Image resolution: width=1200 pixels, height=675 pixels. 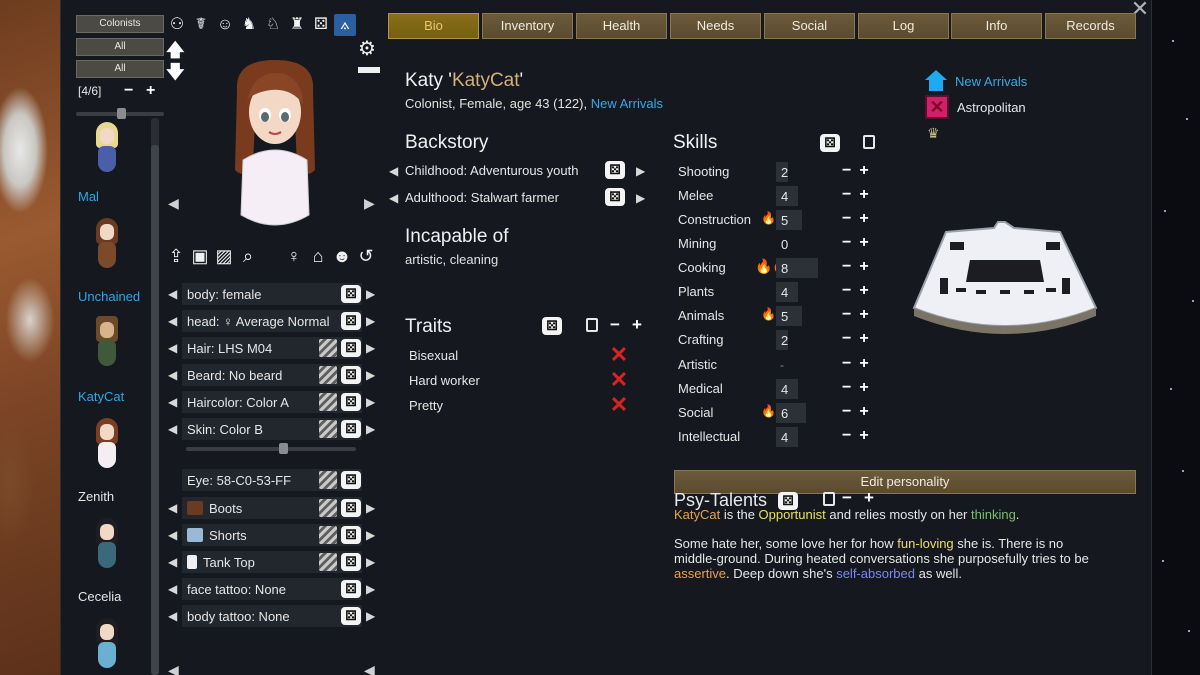 What do you see at coordinates (996, 26) in the screenshot?
I see `tab-info: Info` at bounding box center [996, 26].